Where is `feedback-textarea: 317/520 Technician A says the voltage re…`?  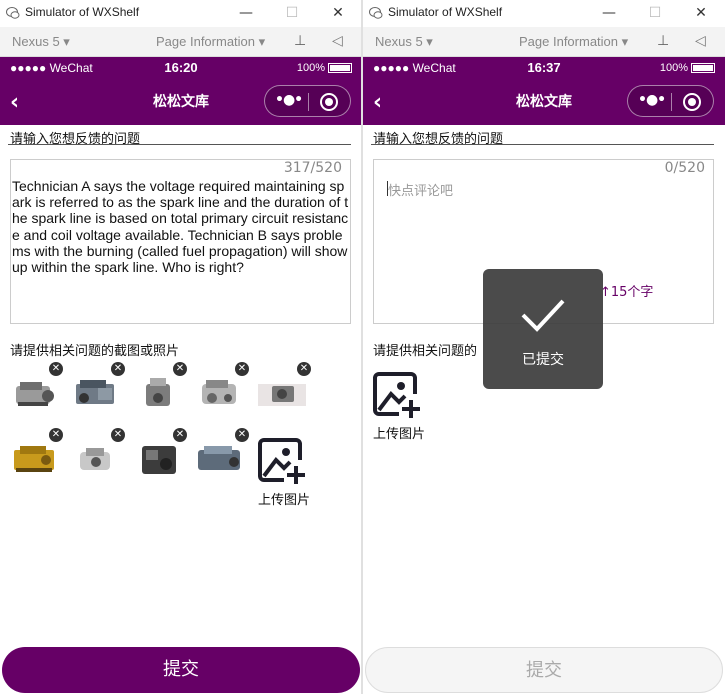
feedback-textarea: 317/520 Technician A says the voltage re… is located at coordinates (180, 241).